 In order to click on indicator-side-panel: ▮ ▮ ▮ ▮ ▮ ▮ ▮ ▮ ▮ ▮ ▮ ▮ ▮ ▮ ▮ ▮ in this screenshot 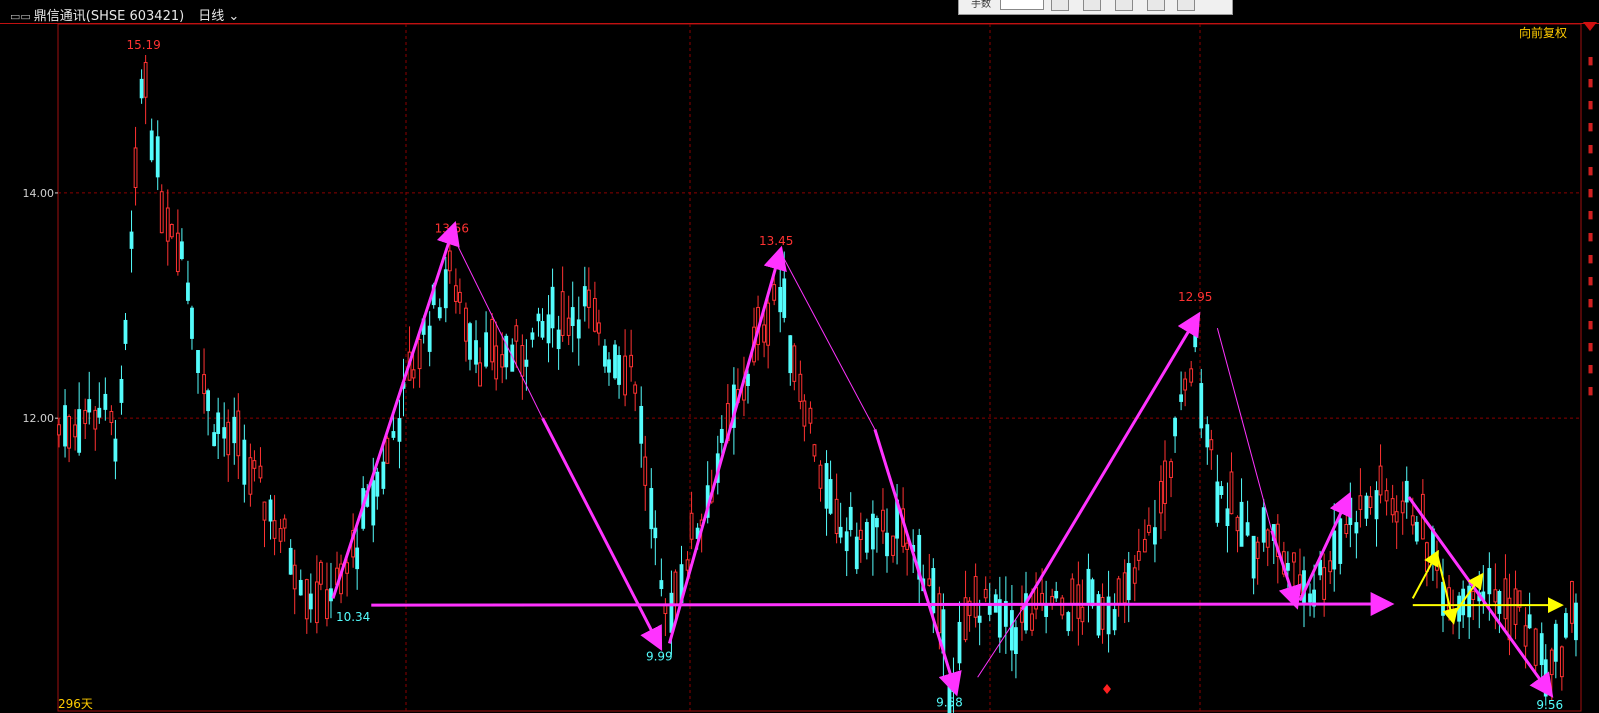, I will do `click(1590, 368)`.